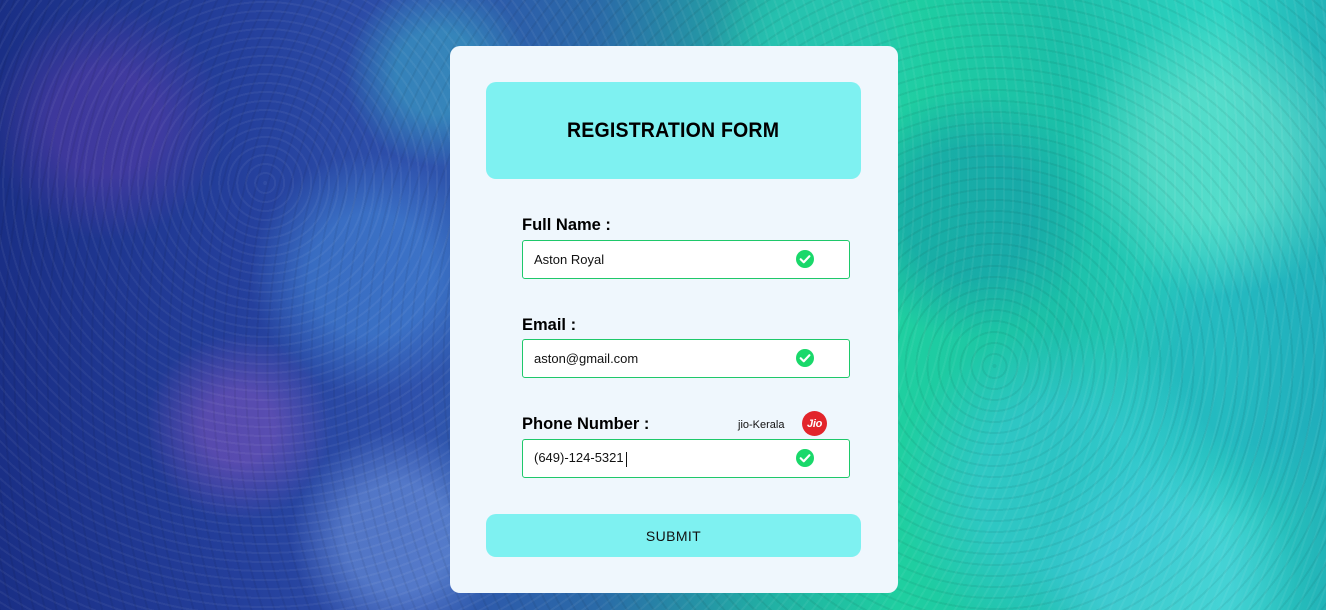 Image resolution: width=1326 pixels, height=610 pixels. What do you see at coordinates (686, 458) in the screenshot?
I see `phone-number-field: (649)-124-5321` at bounding box center [686, 458].